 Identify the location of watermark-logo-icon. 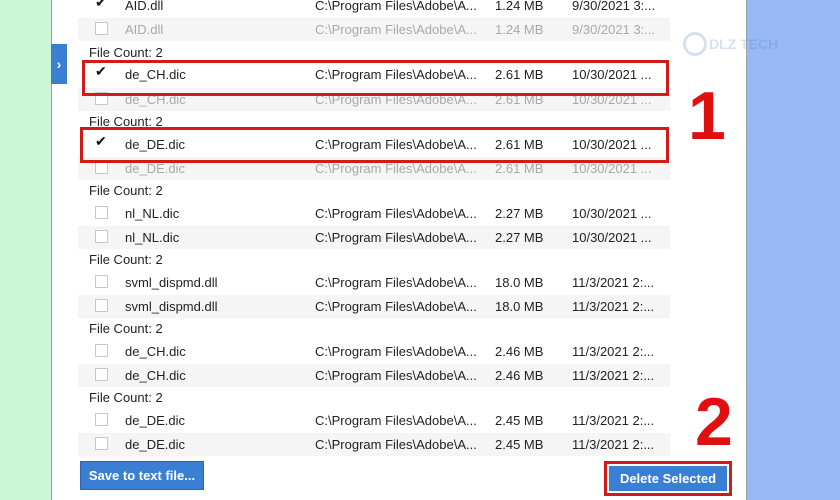
(695, 44).